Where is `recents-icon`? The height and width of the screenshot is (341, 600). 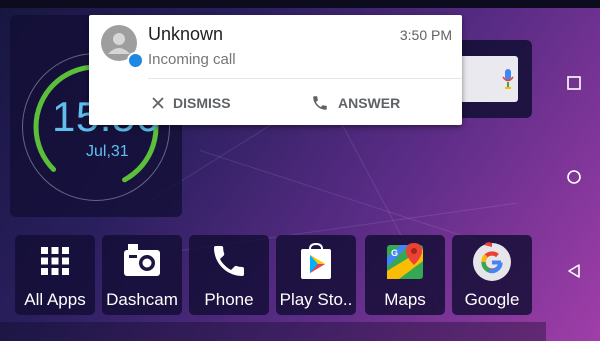 recents-icon is located at coordinates (574, 83).